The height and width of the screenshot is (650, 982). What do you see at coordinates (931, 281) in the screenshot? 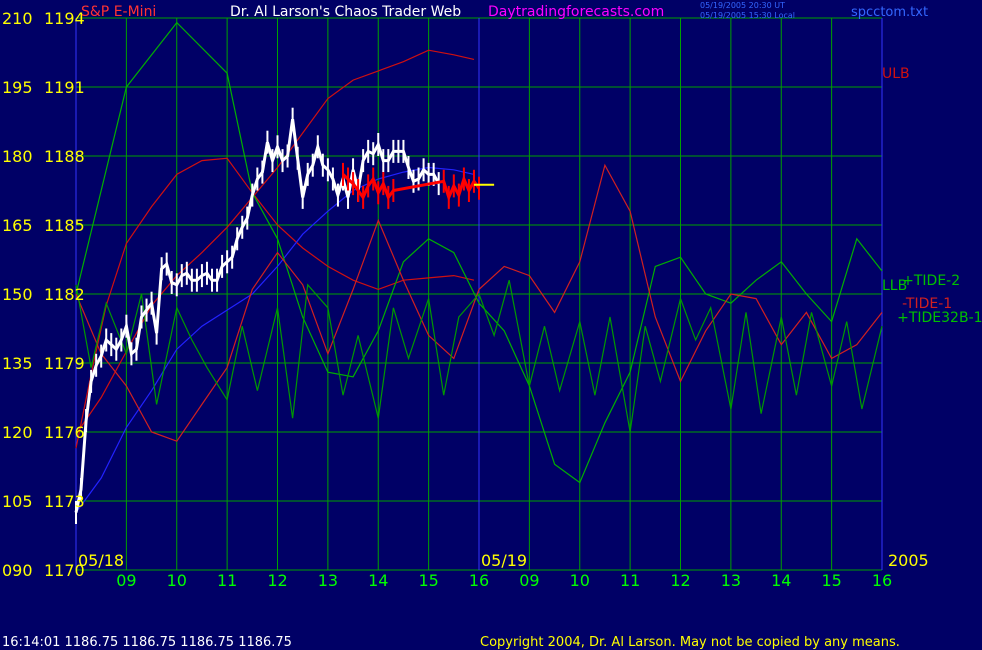
I see `series-label-tide2: +TIDE-2` at bounding box center [931, 281].